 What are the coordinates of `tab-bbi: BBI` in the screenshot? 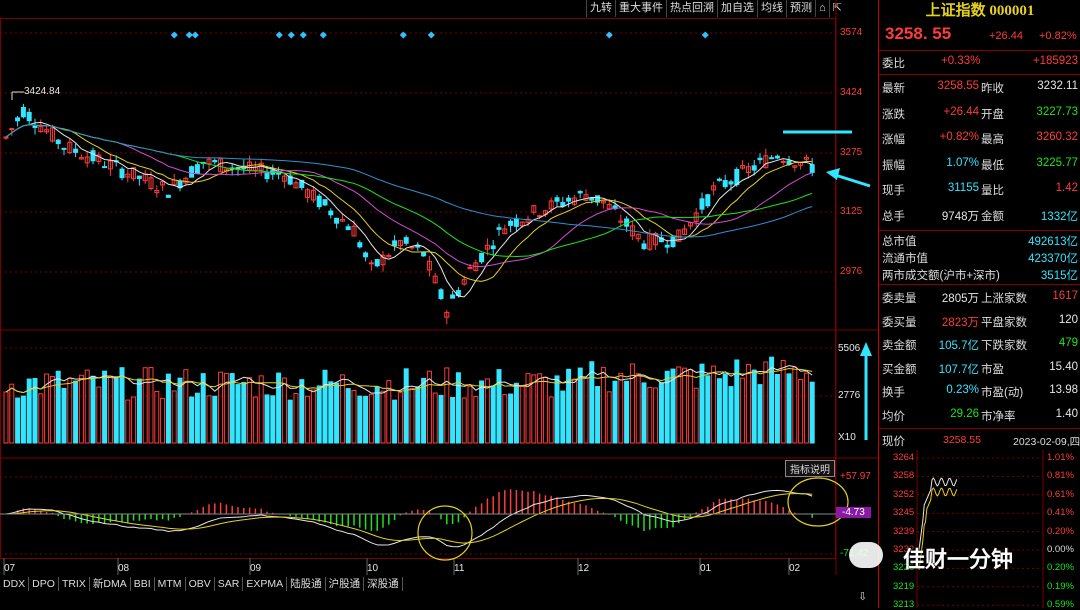 It's located at (143, 584).